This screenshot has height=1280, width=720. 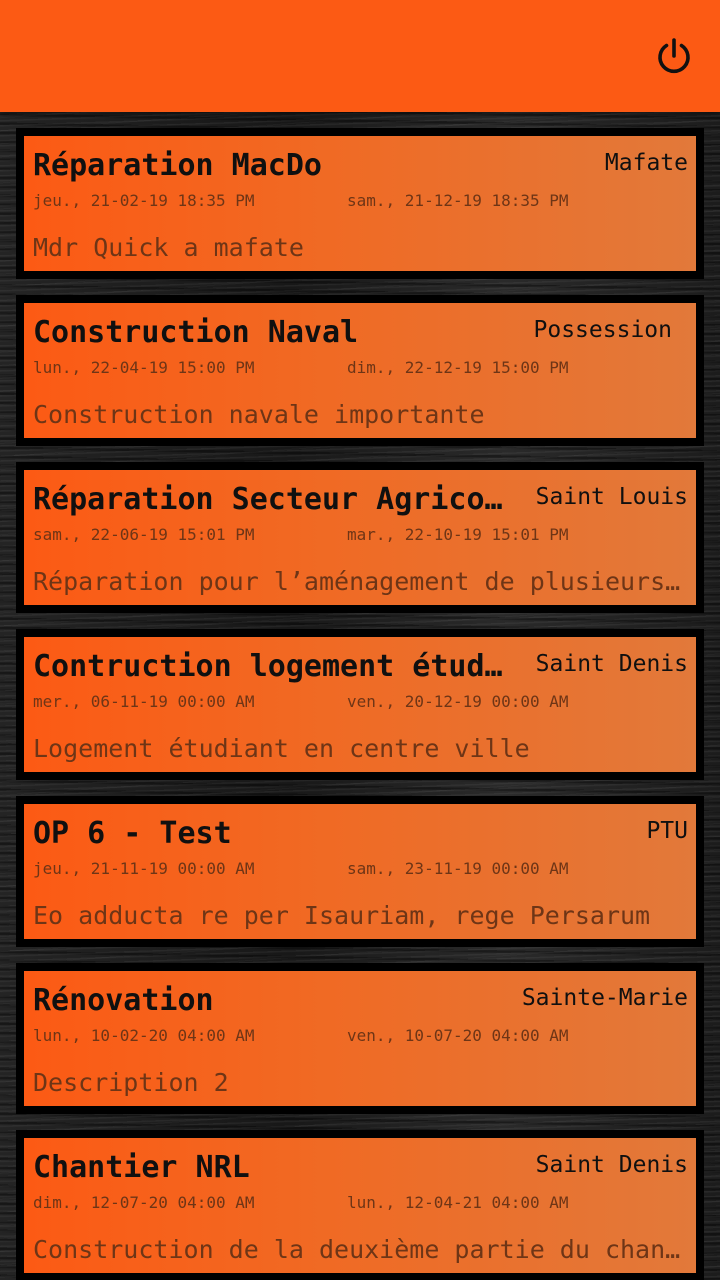 What do you see at coordinates (360, 56) in the screenshot?
I see `app-header` at bounding box center [360, 56].